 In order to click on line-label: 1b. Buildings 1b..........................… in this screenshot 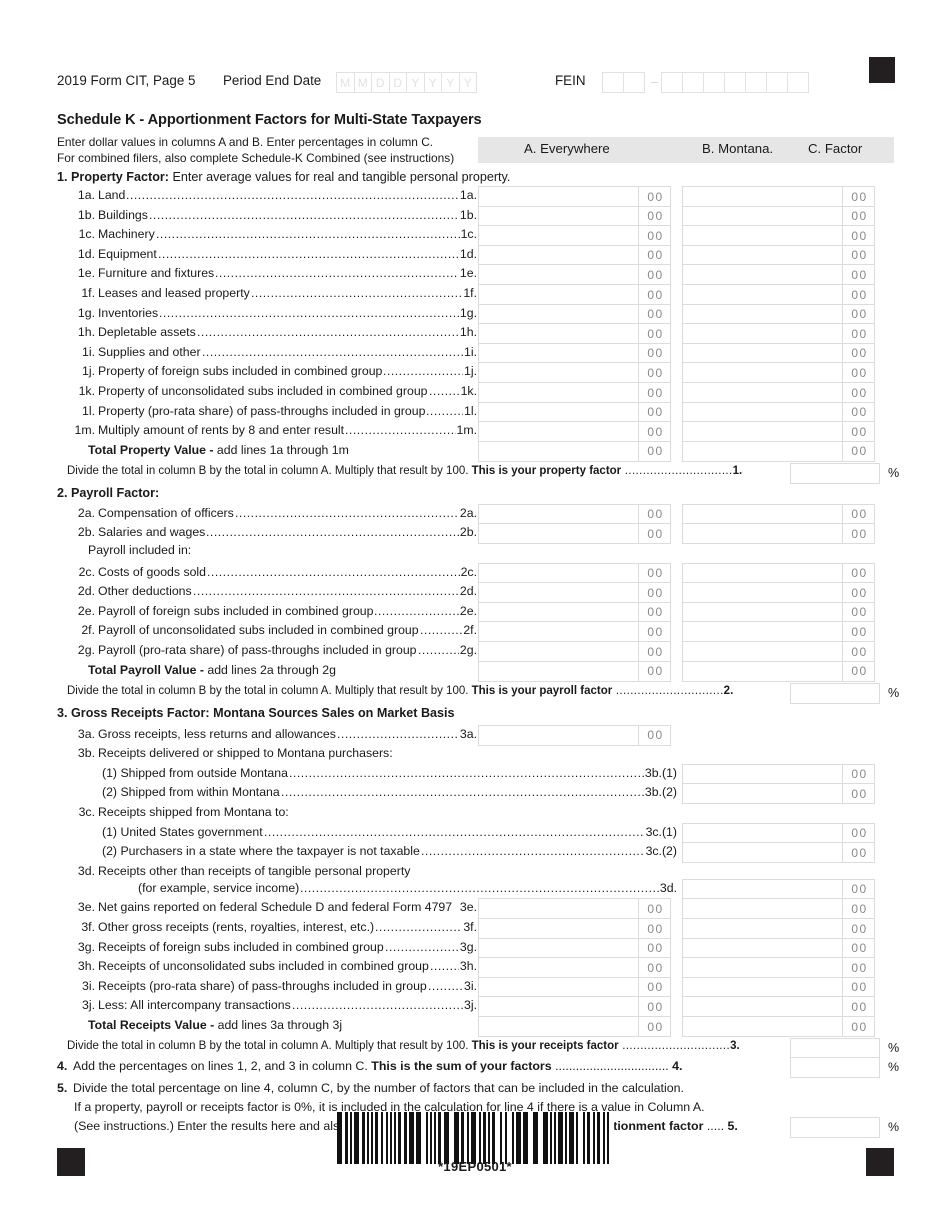, I will do `click(272, 216)`.